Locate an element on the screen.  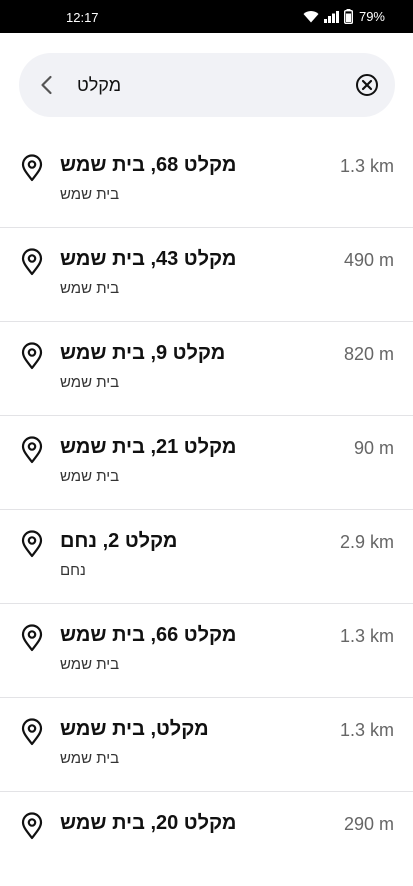
result-distance: 290 m is located at coordinates (368, 824).